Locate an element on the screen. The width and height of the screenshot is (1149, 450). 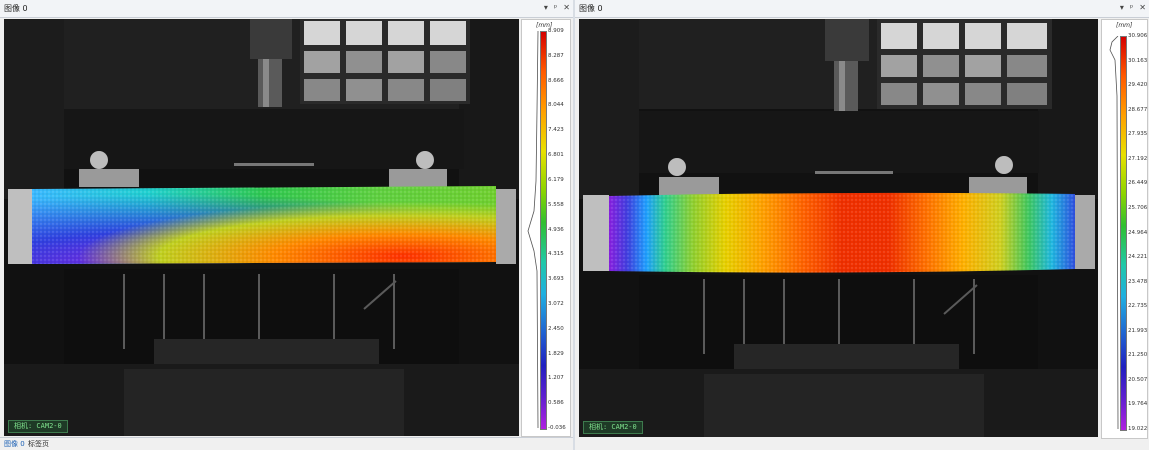
legend-tick: 29.420 is located at coordinates (1138, 85).